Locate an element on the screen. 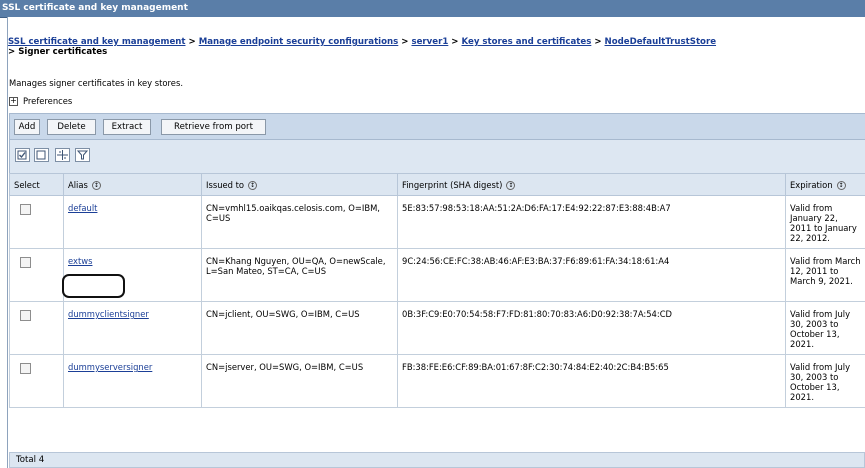 This screenshot has width=865, height=468. select-all-icon is located at coordinates (22, 155).